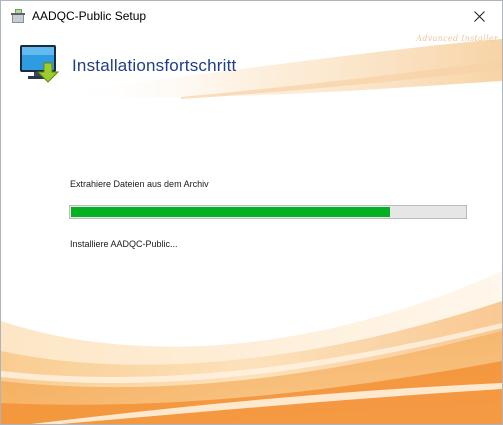 This screenshot has height=425, width=503. I want to click on page-title: Installationsfortschritt, so click(154, 65).